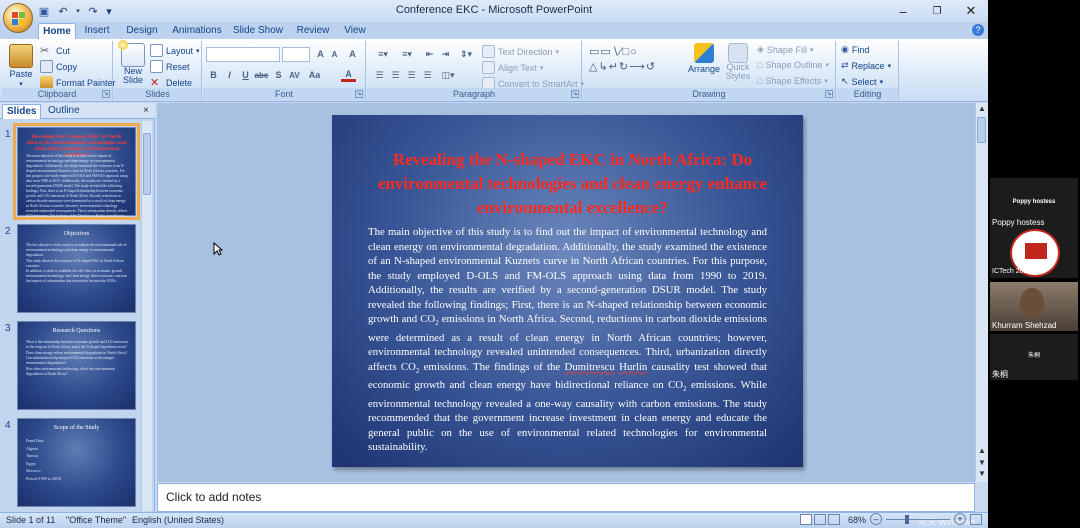  What do you see at coordinates (178, 520) in the screenshot?
I see `language: English (United States)` at bounding box center [178, 520].